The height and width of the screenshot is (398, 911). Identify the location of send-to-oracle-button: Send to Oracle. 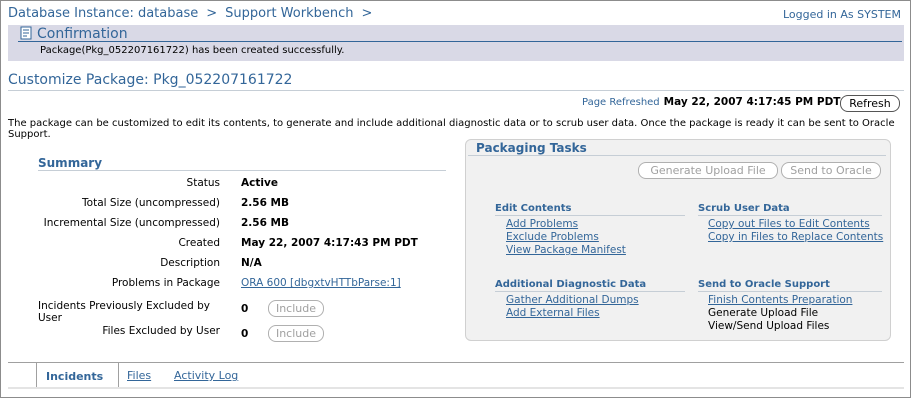
(831, 170).